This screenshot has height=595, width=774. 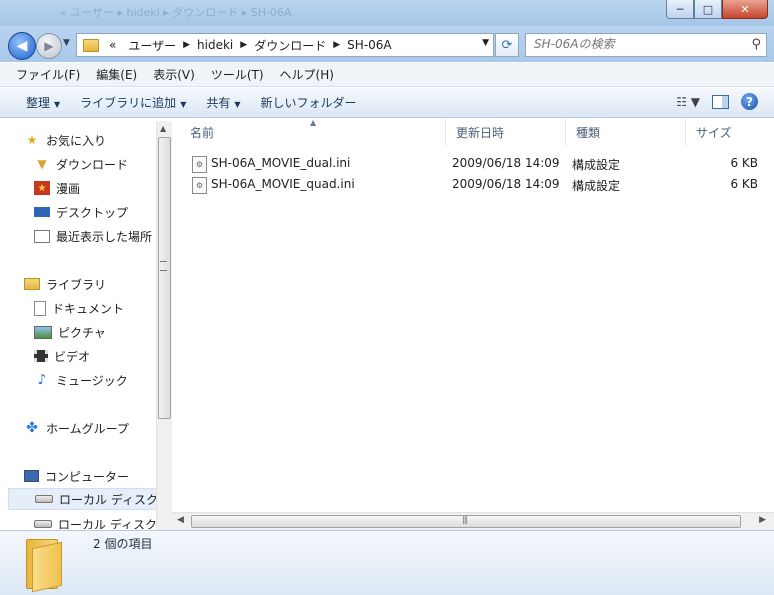 I want to click on nav-computer-label: コンピューター, so click(x=87, y=476).